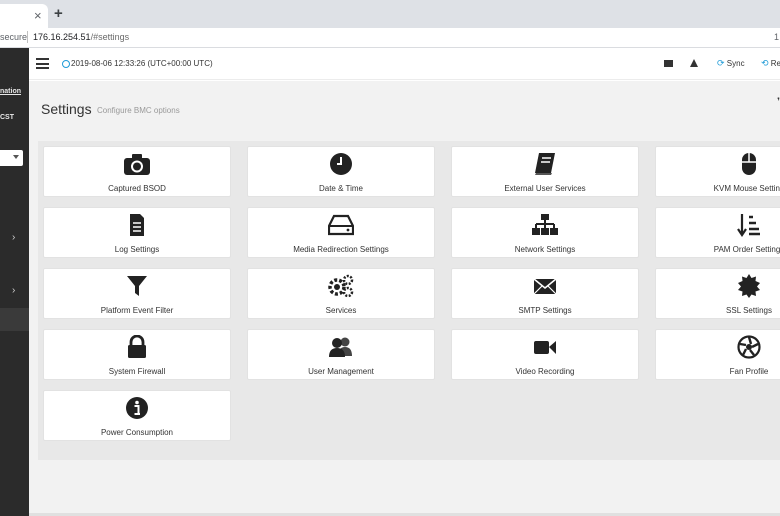  What do you see at coordinates (62, 37) in the screenshot?
I see `url-host: 176.16.254.51` at bounding box center [62, 37].